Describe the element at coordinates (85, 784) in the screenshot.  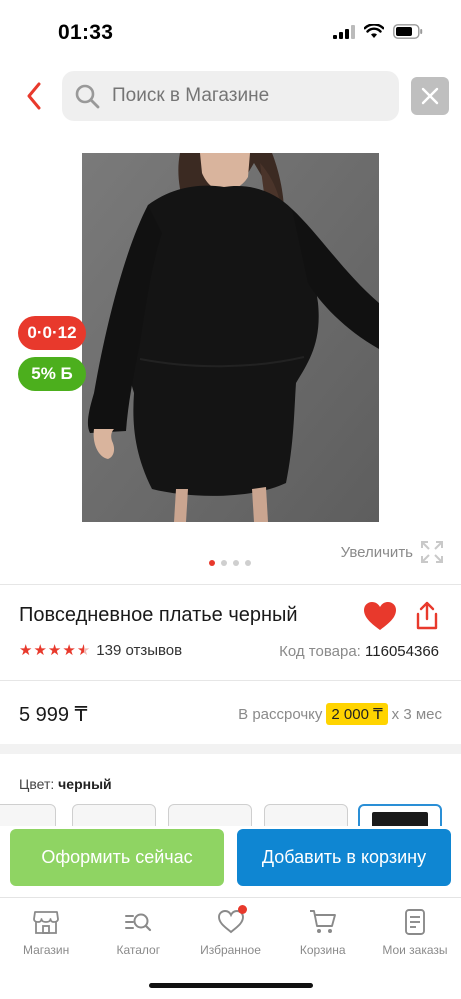
I see `color-value: черный` at that location.